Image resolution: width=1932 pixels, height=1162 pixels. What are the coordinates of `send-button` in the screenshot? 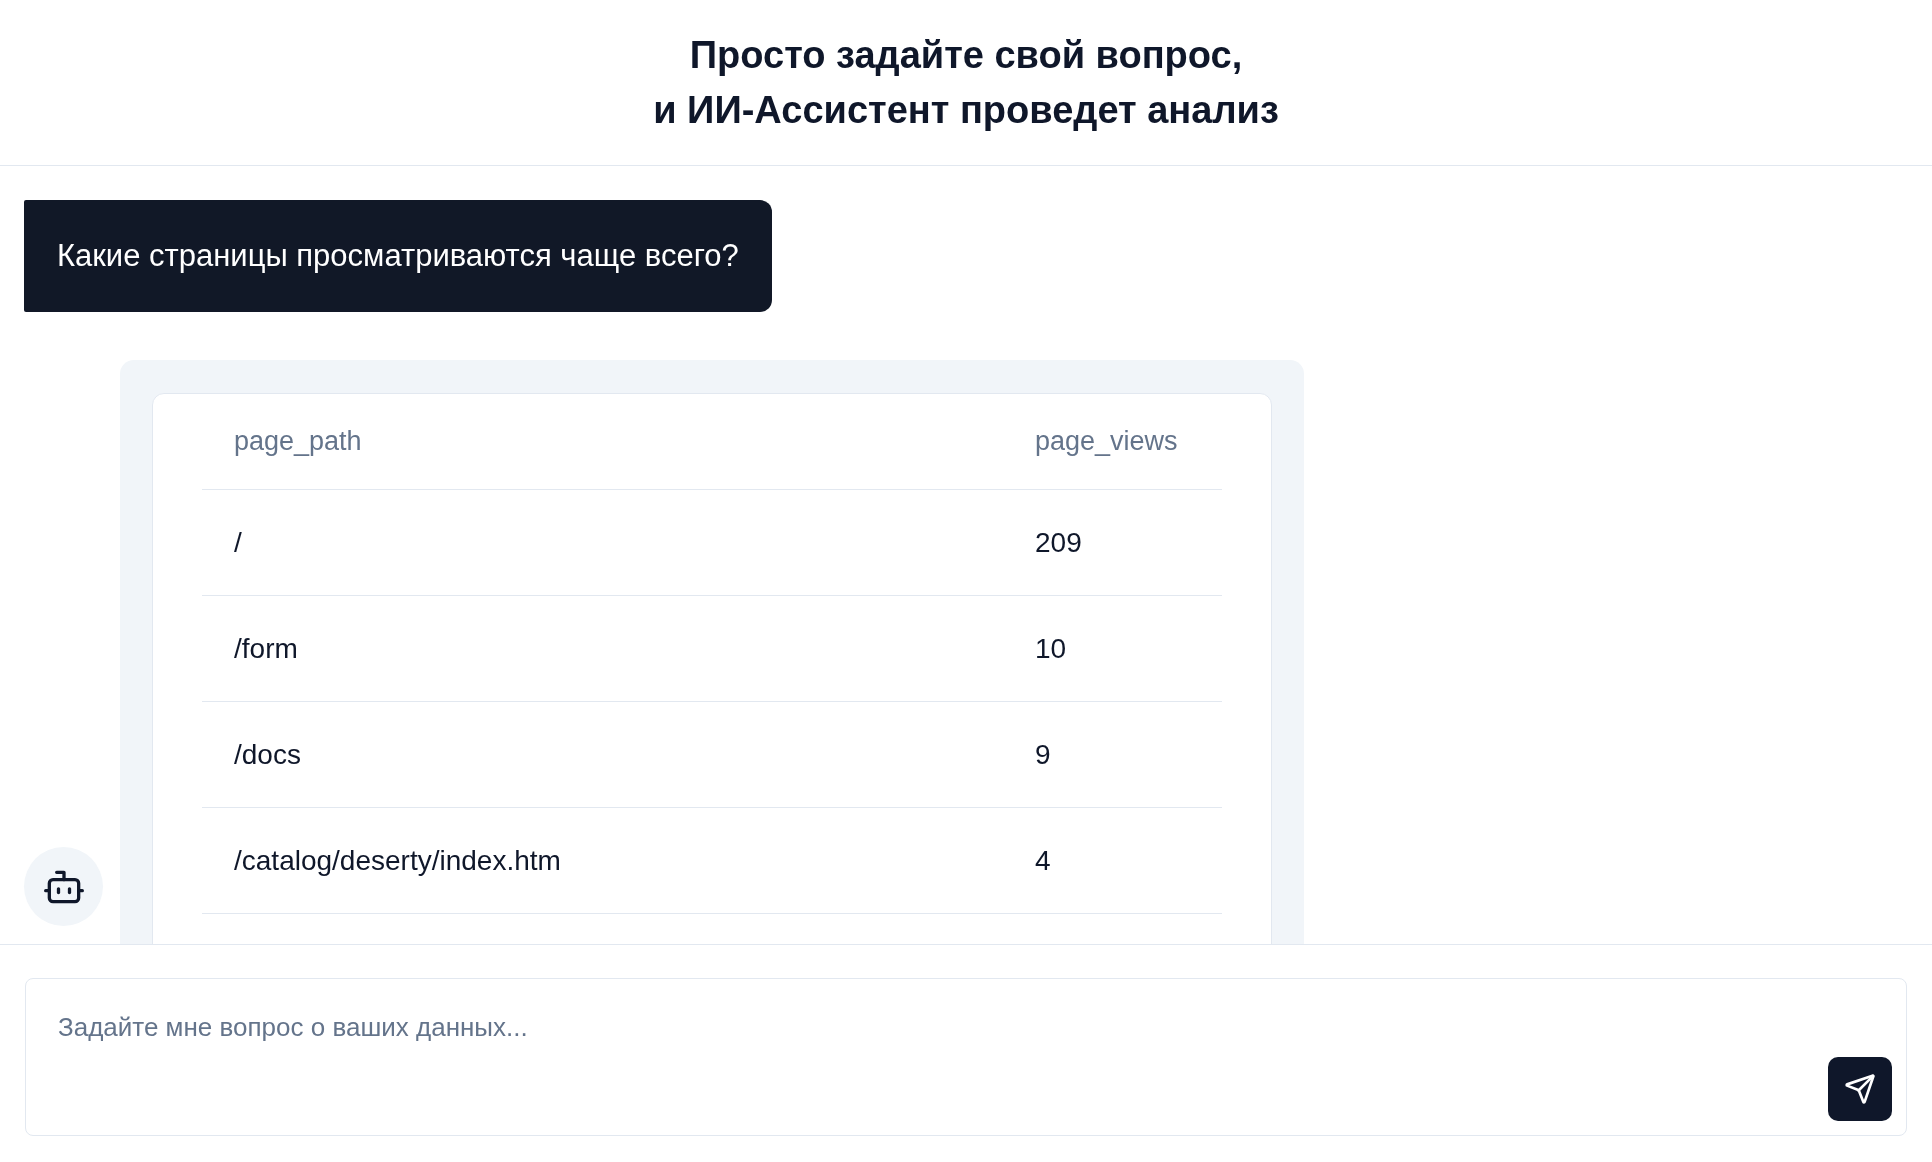 It's located at (1860, 1089).